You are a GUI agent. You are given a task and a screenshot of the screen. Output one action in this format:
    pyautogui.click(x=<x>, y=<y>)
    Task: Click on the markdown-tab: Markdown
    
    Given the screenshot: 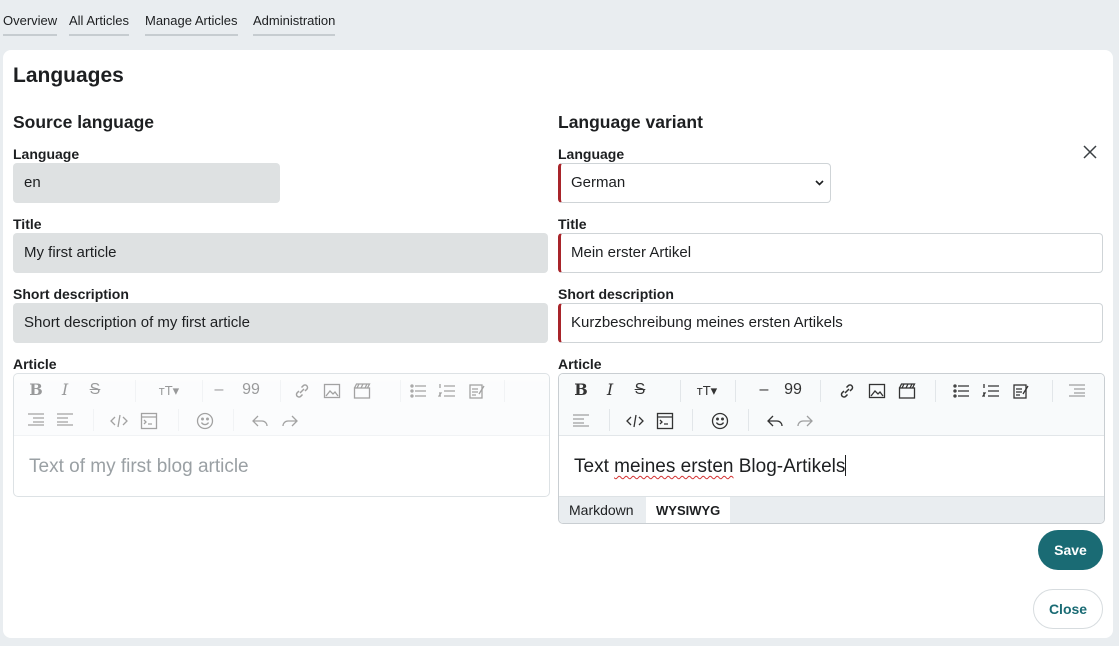 What is the action you would take?
    pyautogui.click(x=601, y=510)
    